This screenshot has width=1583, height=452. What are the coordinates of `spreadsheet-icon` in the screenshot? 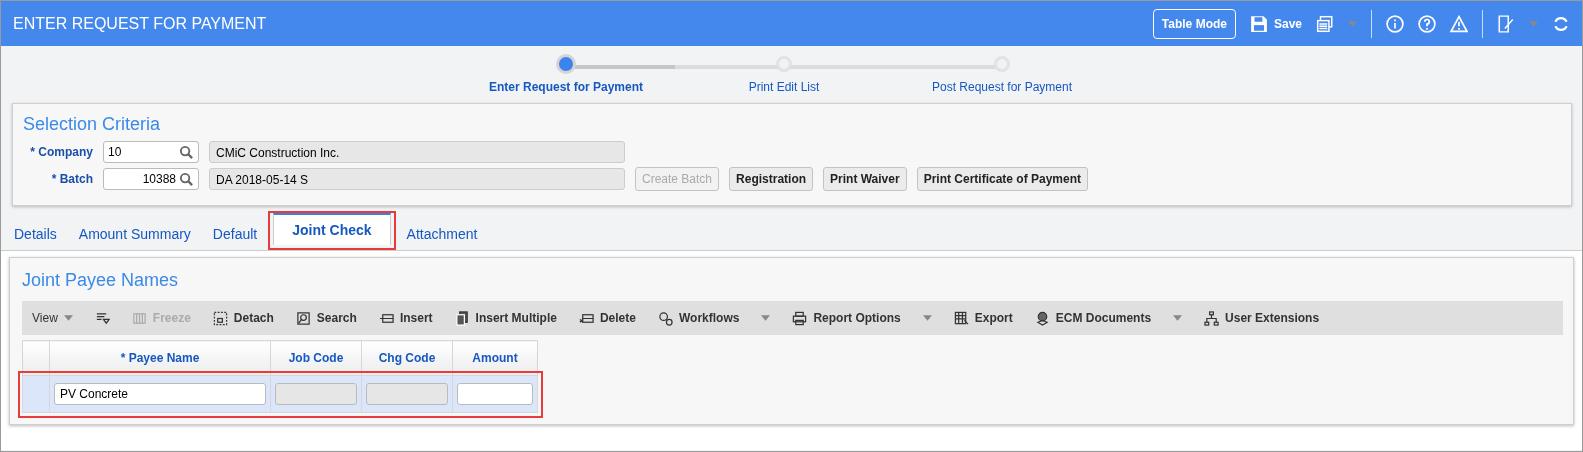 It's located at (961, 318).